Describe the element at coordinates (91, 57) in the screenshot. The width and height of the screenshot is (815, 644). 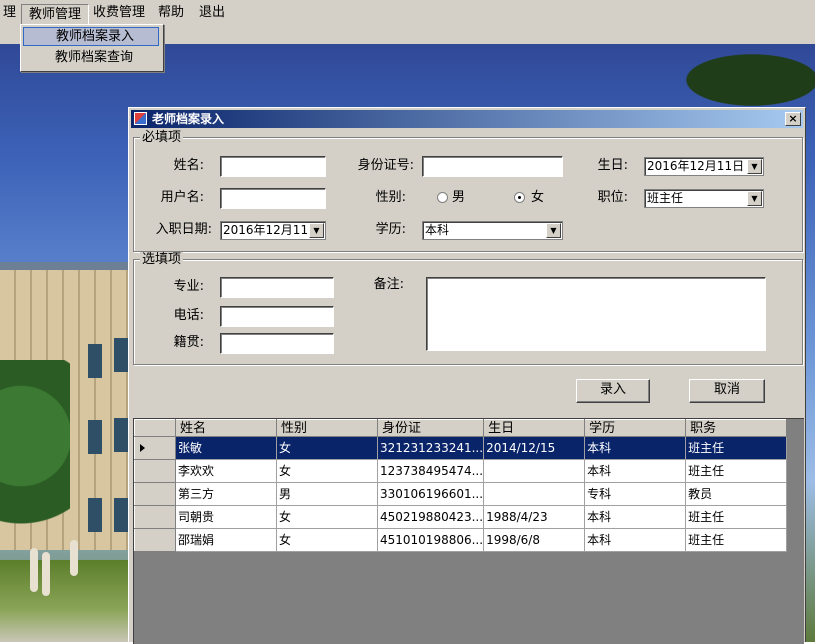
I see `menu-item-teacher-record-query: 教师档案查询` at that location.